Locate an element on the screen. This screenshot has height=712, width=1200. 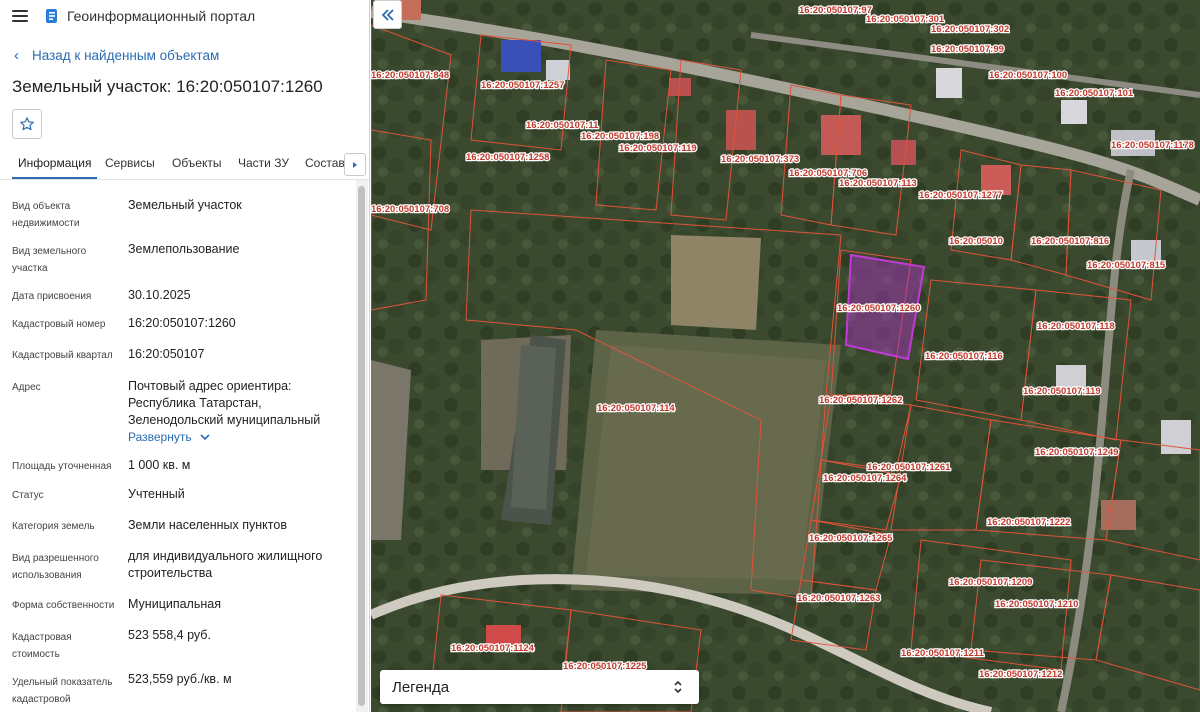
tab-parts: Части ЗУ is located at coordinates (263, 164).